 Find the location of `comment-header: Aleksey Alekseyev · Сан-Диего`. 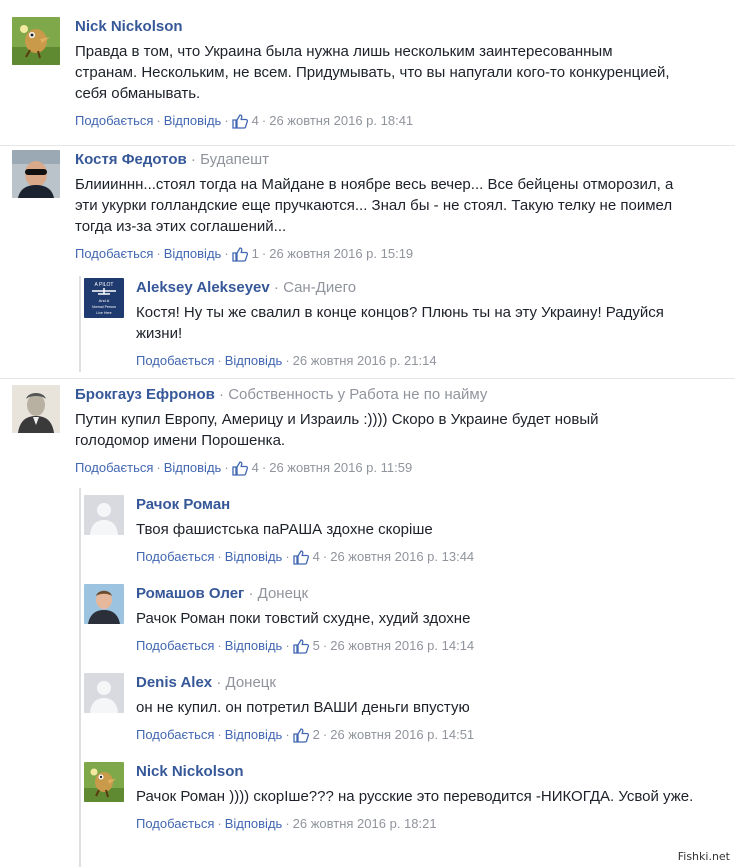

comment-header: Aleksey Alekseyev · Сан-Диего is located at coordinates (246, 287).